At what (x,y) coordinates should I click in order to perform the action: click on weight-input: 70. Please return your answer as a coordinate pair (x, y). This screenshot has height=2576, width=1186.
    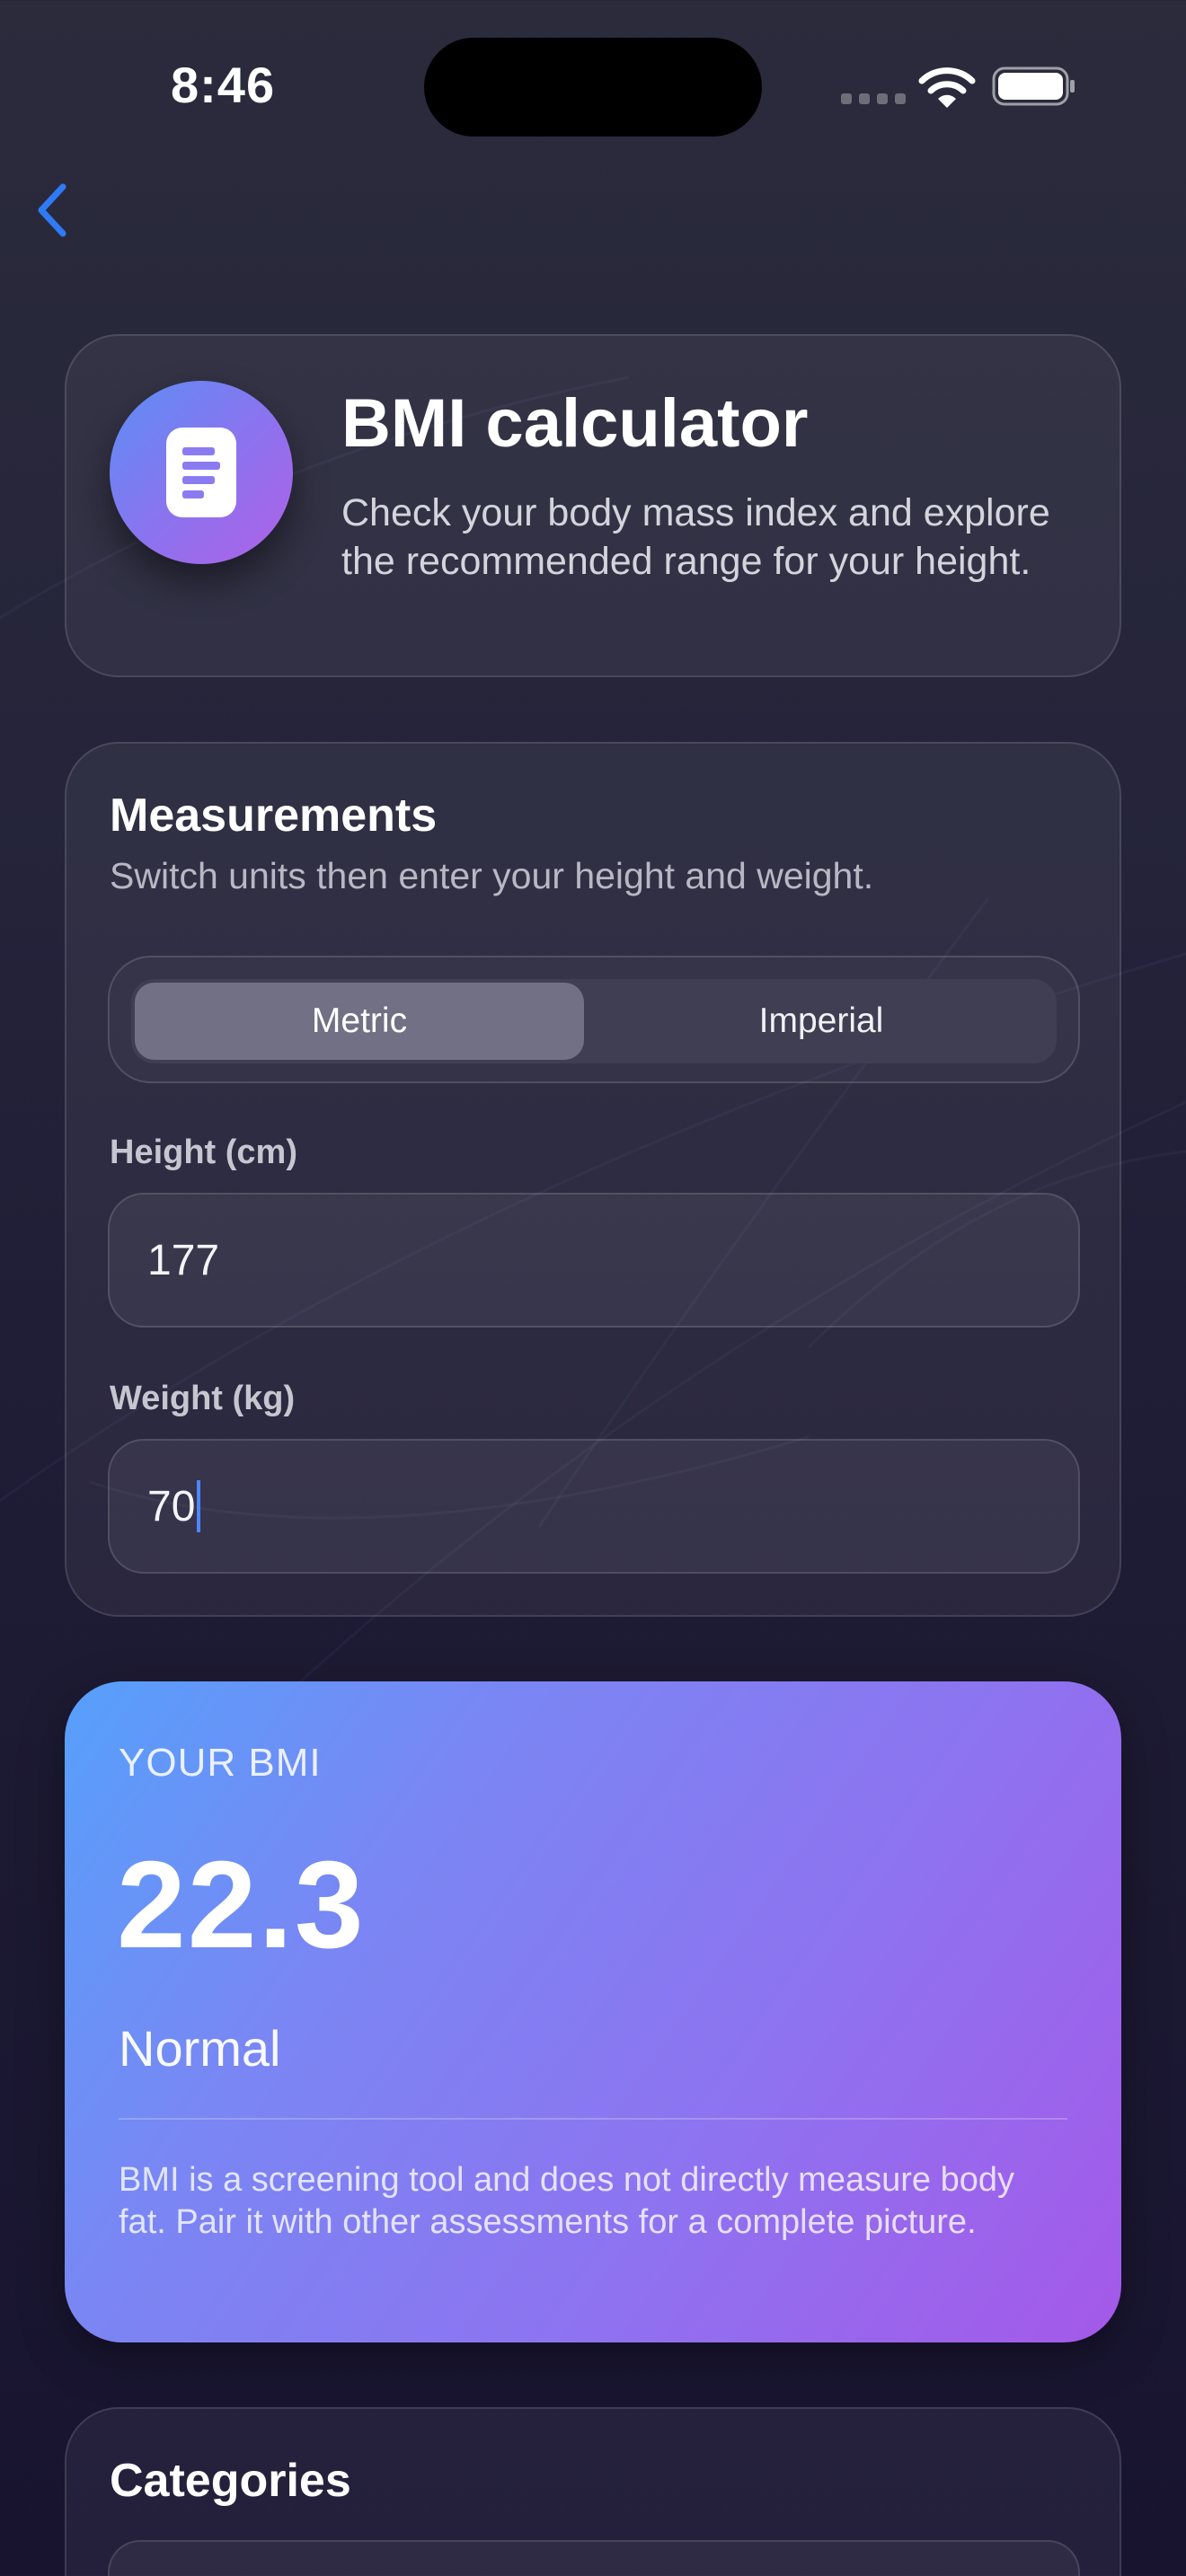
    Looking at the image, I should click on (594, 1506).